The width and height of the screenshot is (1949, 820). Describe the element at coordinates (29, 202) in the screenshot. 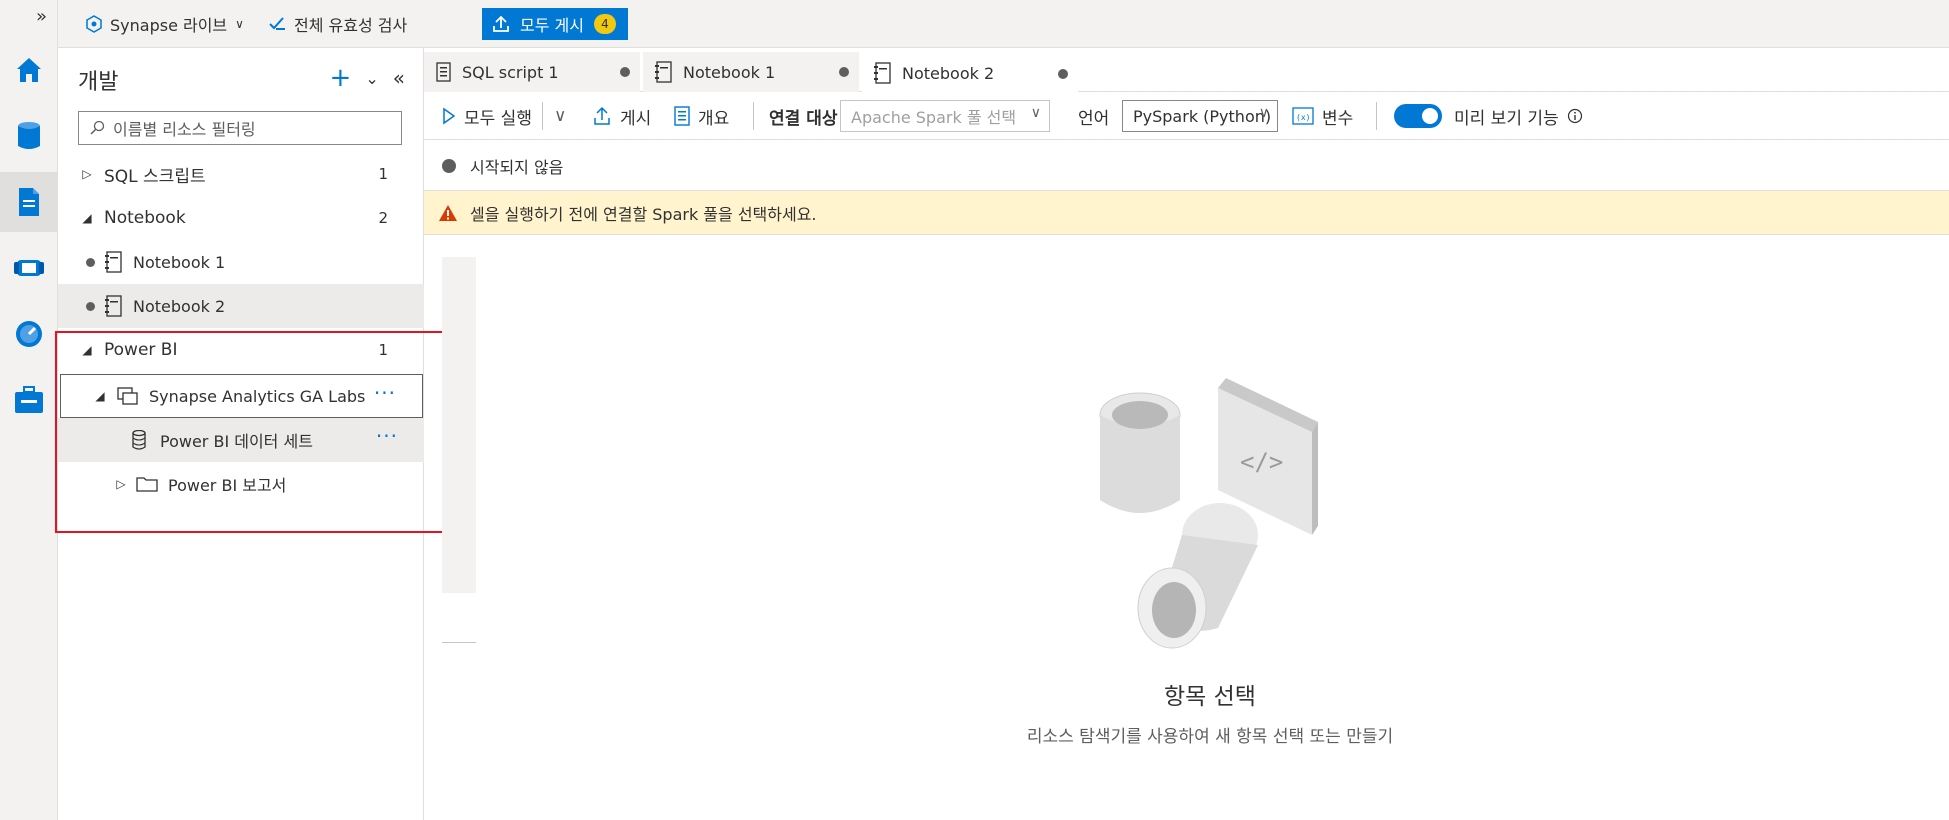

I see `develop-icon` at that location.